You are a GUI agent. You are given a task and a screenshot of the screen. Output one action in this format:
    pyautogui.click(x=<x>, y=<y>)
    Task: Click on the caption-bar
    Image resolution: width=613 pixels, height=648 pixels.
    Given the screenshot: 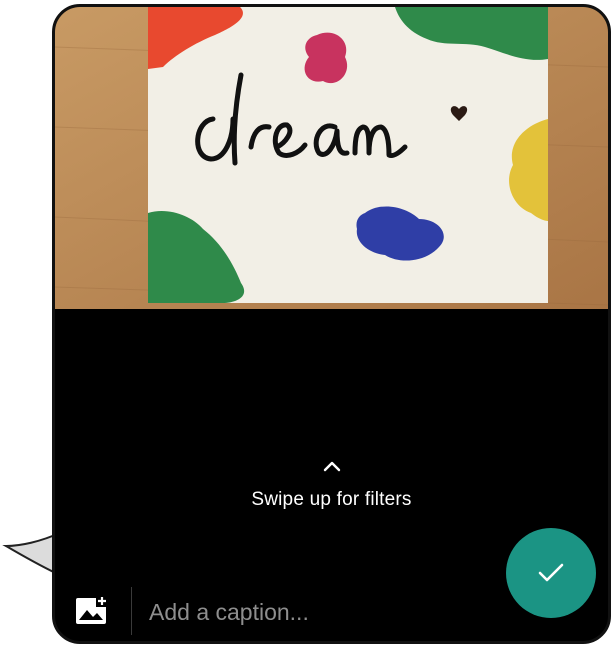 What is the action you would take?
    pyautogui.click(x=275, y=611)
    